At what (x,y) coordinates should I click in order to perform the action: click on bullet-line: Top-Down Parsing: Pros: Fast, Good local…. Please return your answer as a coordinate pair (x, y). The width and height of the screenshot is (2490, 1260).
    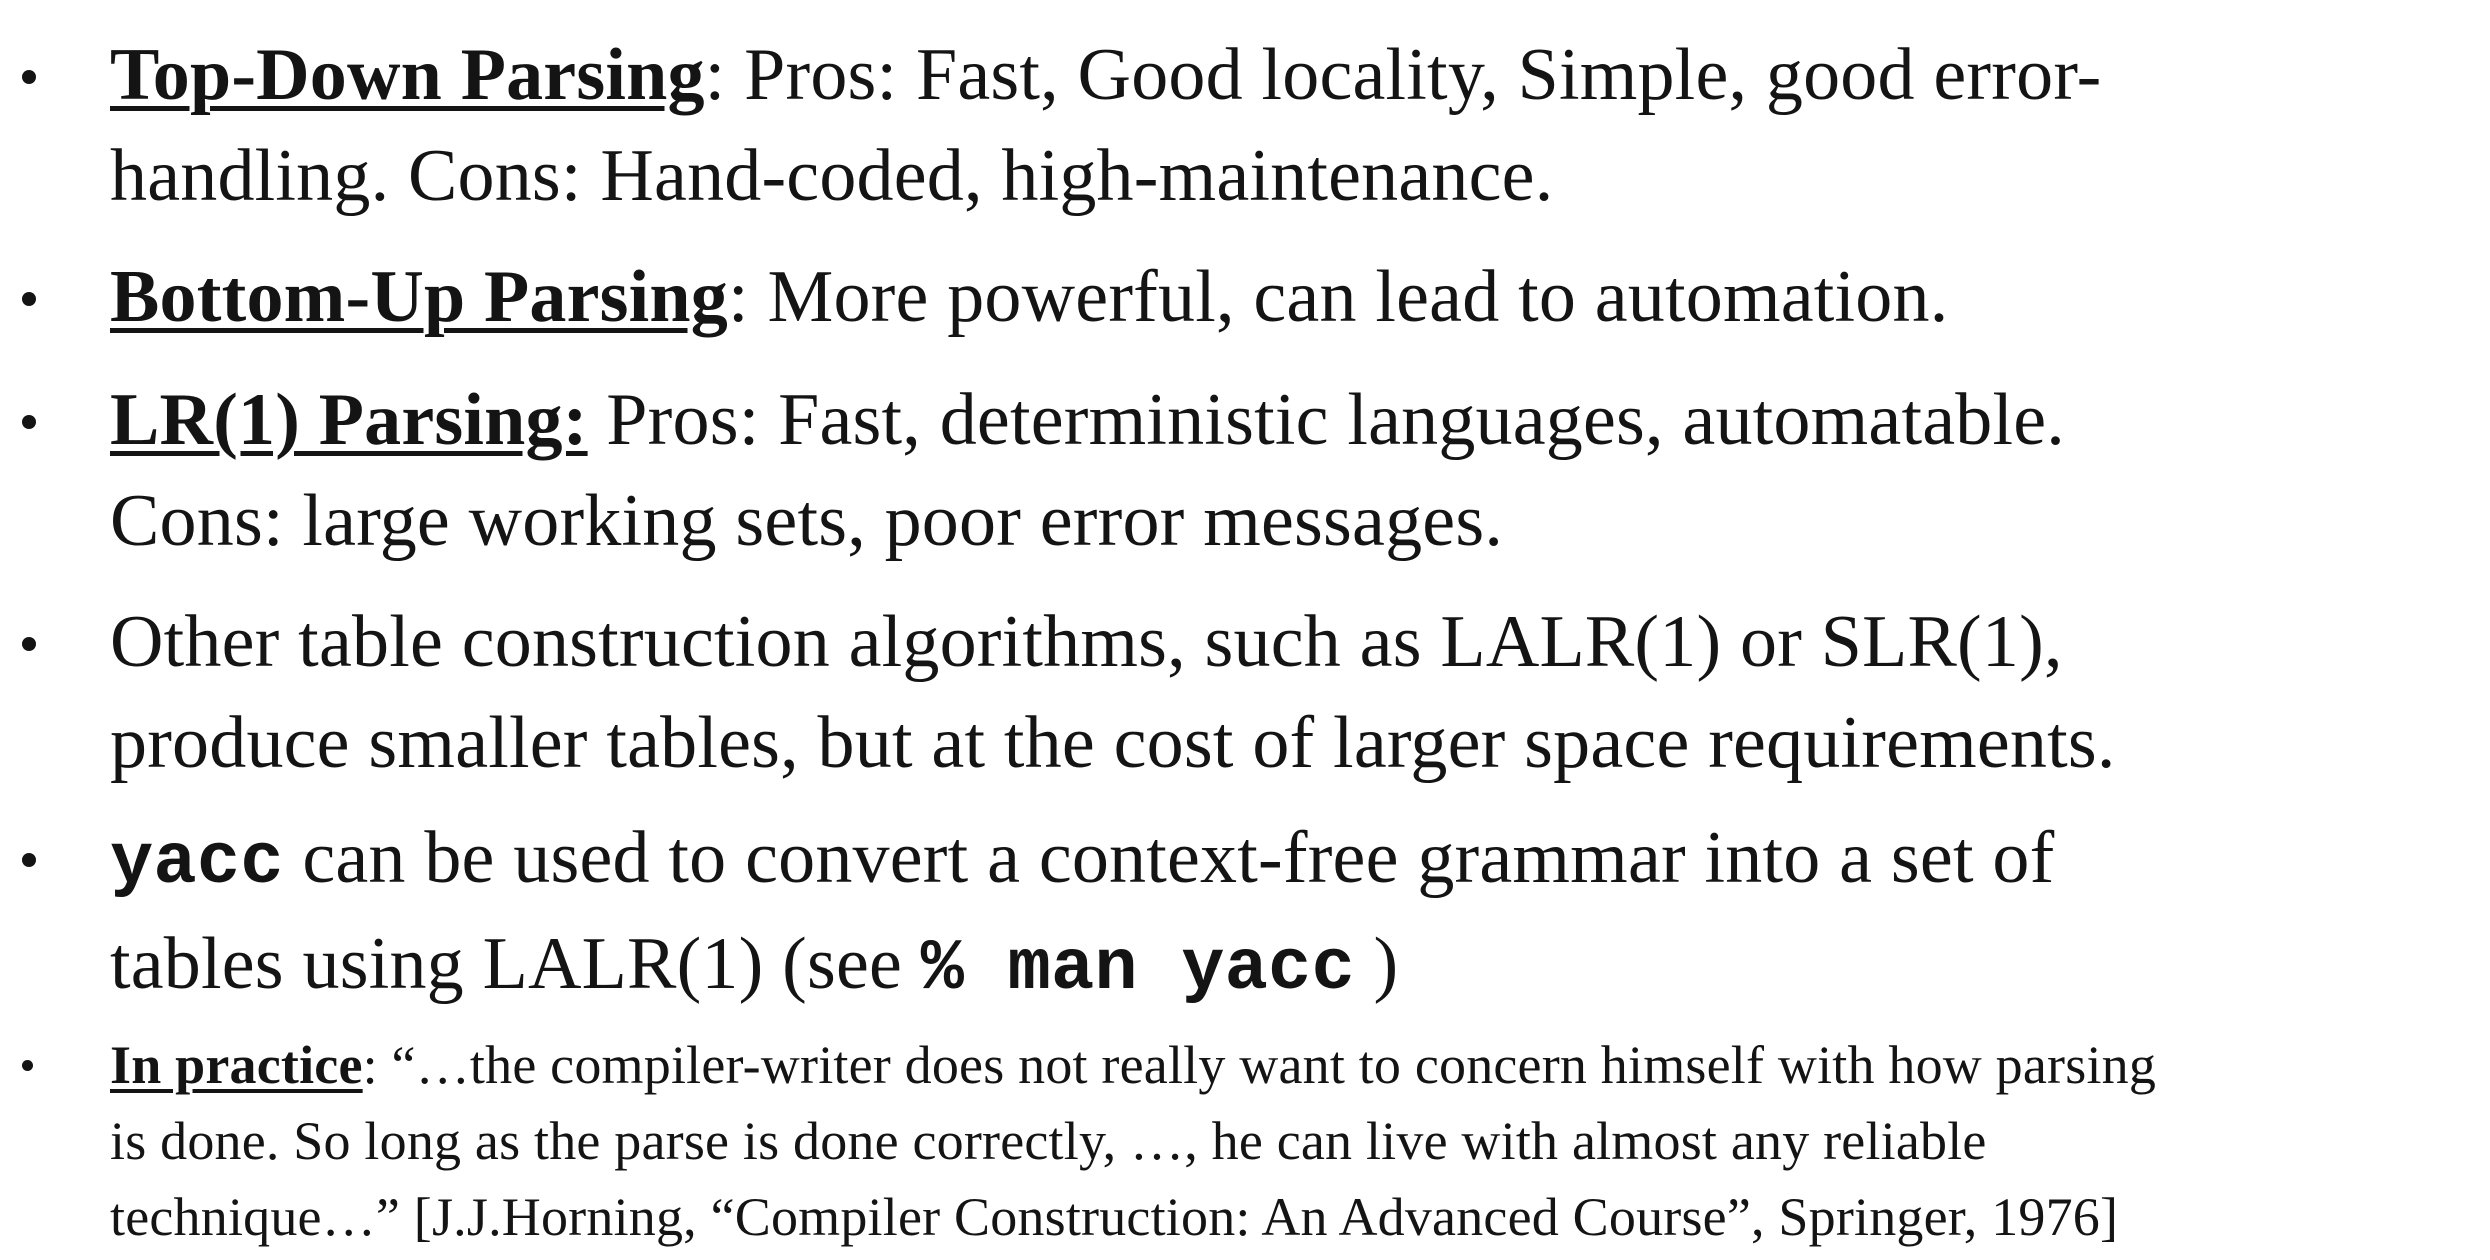
    Looking at the image, I should click on (1295, 75).